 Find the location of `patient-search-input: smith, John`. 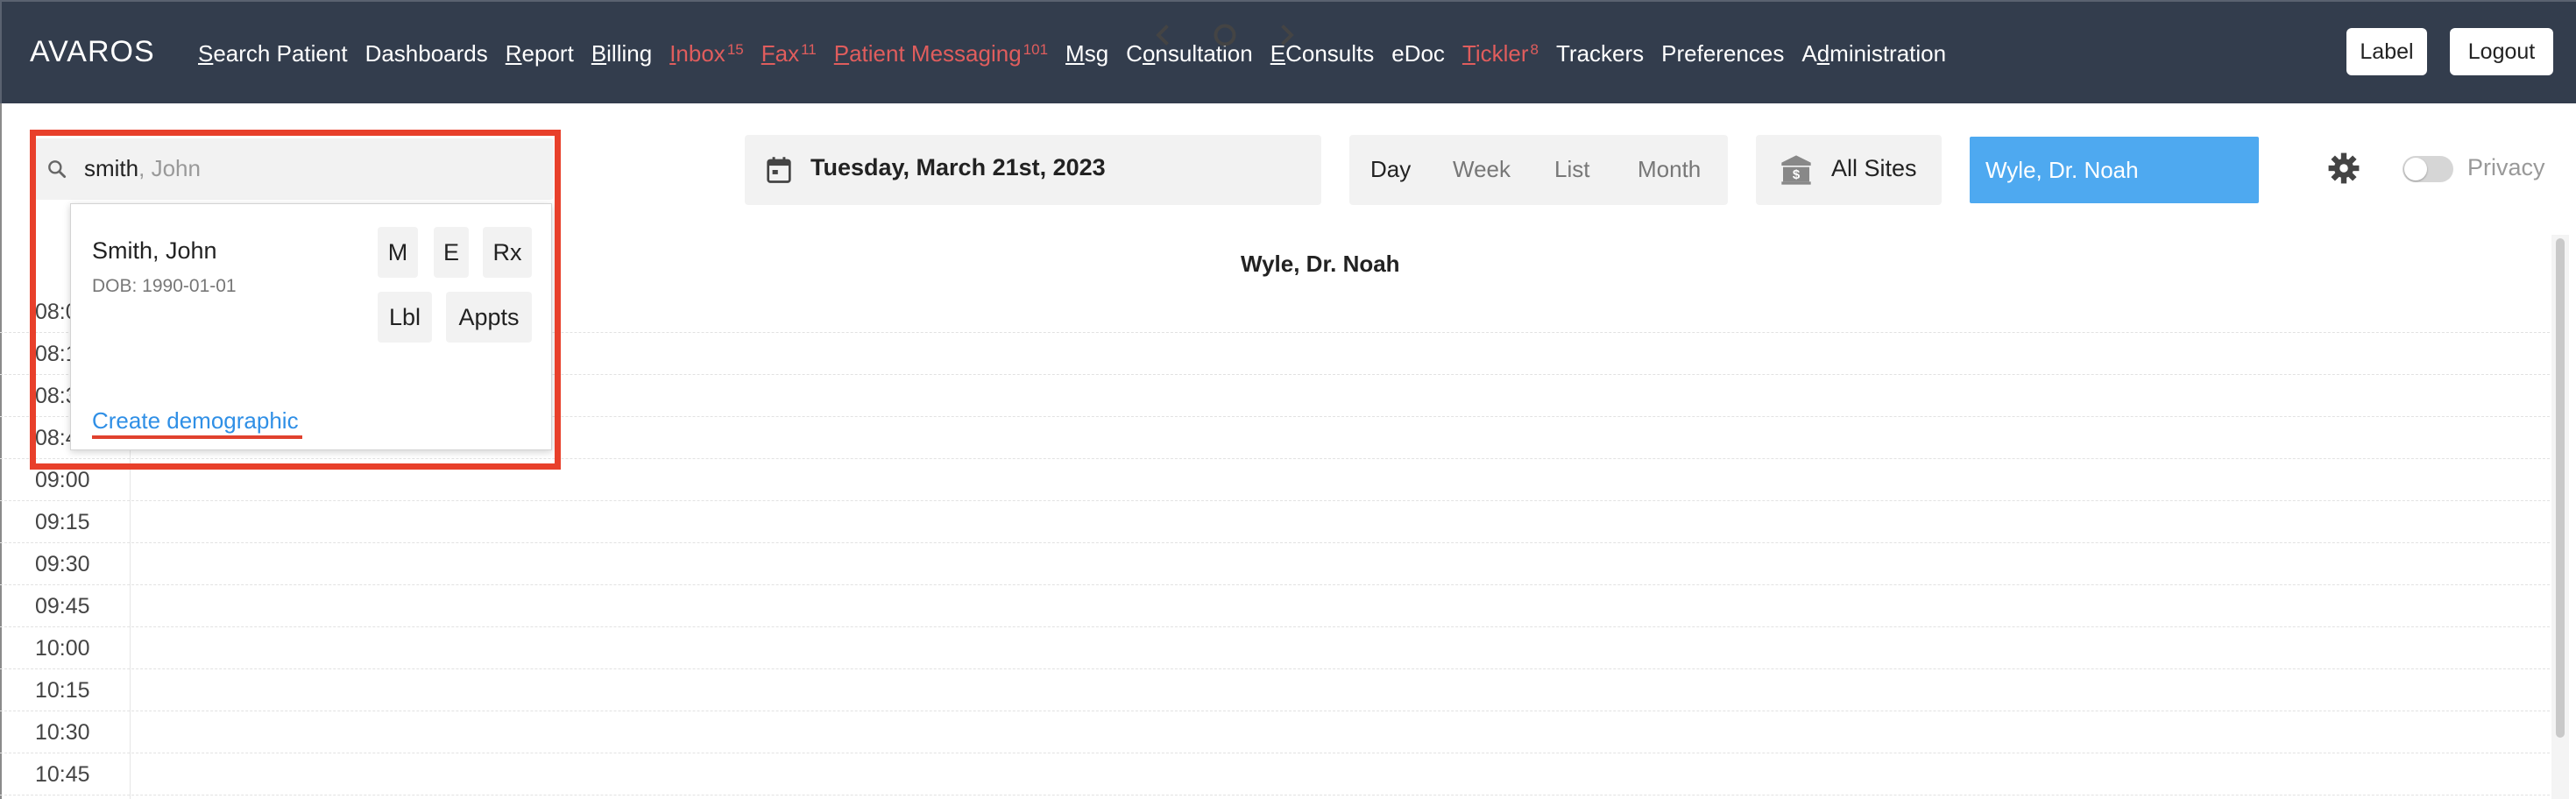

patient-search-input: smith, John is located at coordinates (293, 169).